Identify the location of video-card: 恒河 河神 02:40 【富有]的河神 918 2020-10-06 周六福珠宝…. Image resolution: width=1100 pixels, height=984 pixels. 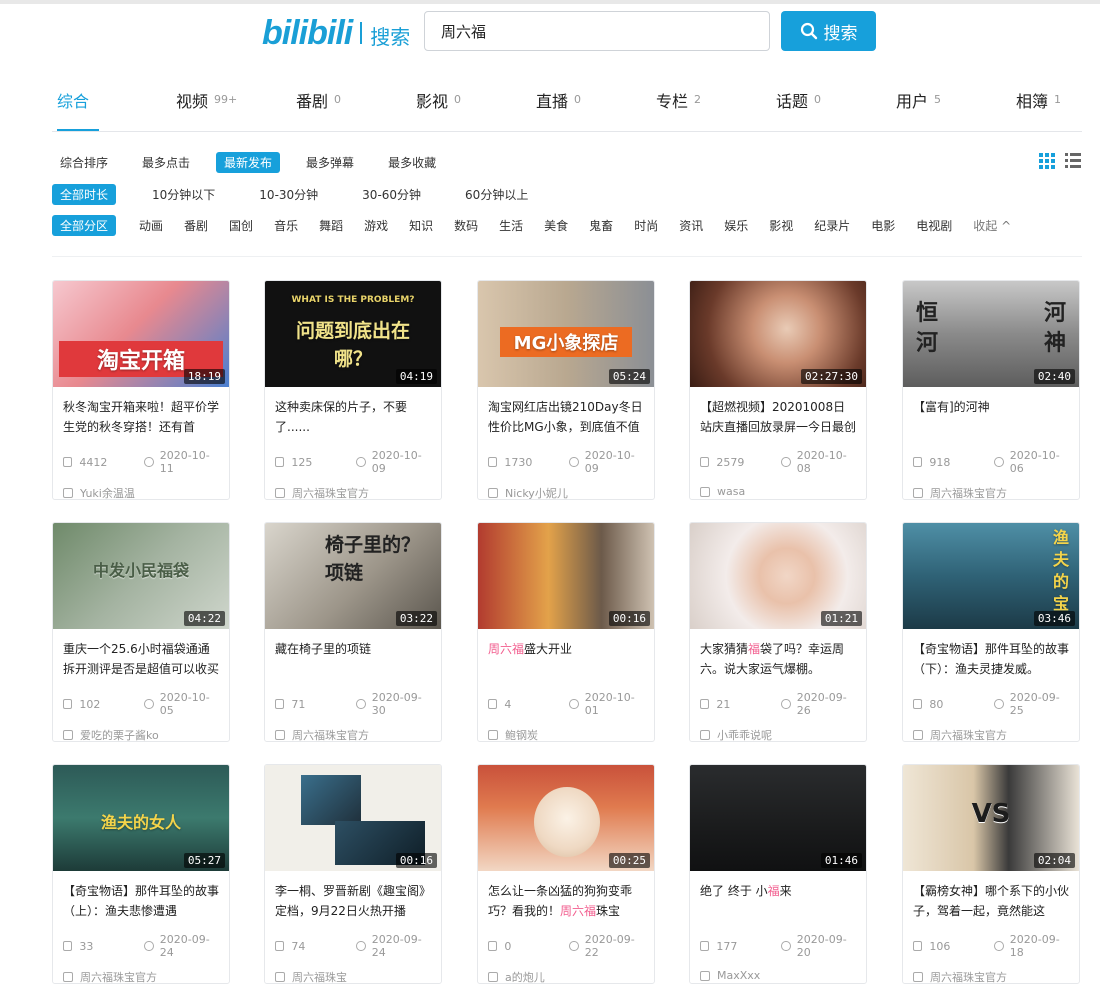
(991, 390).